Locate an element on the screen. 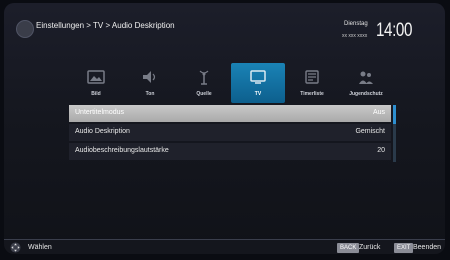 The image size is (450, 260). scrollbar is located at coordinates (394, 133).